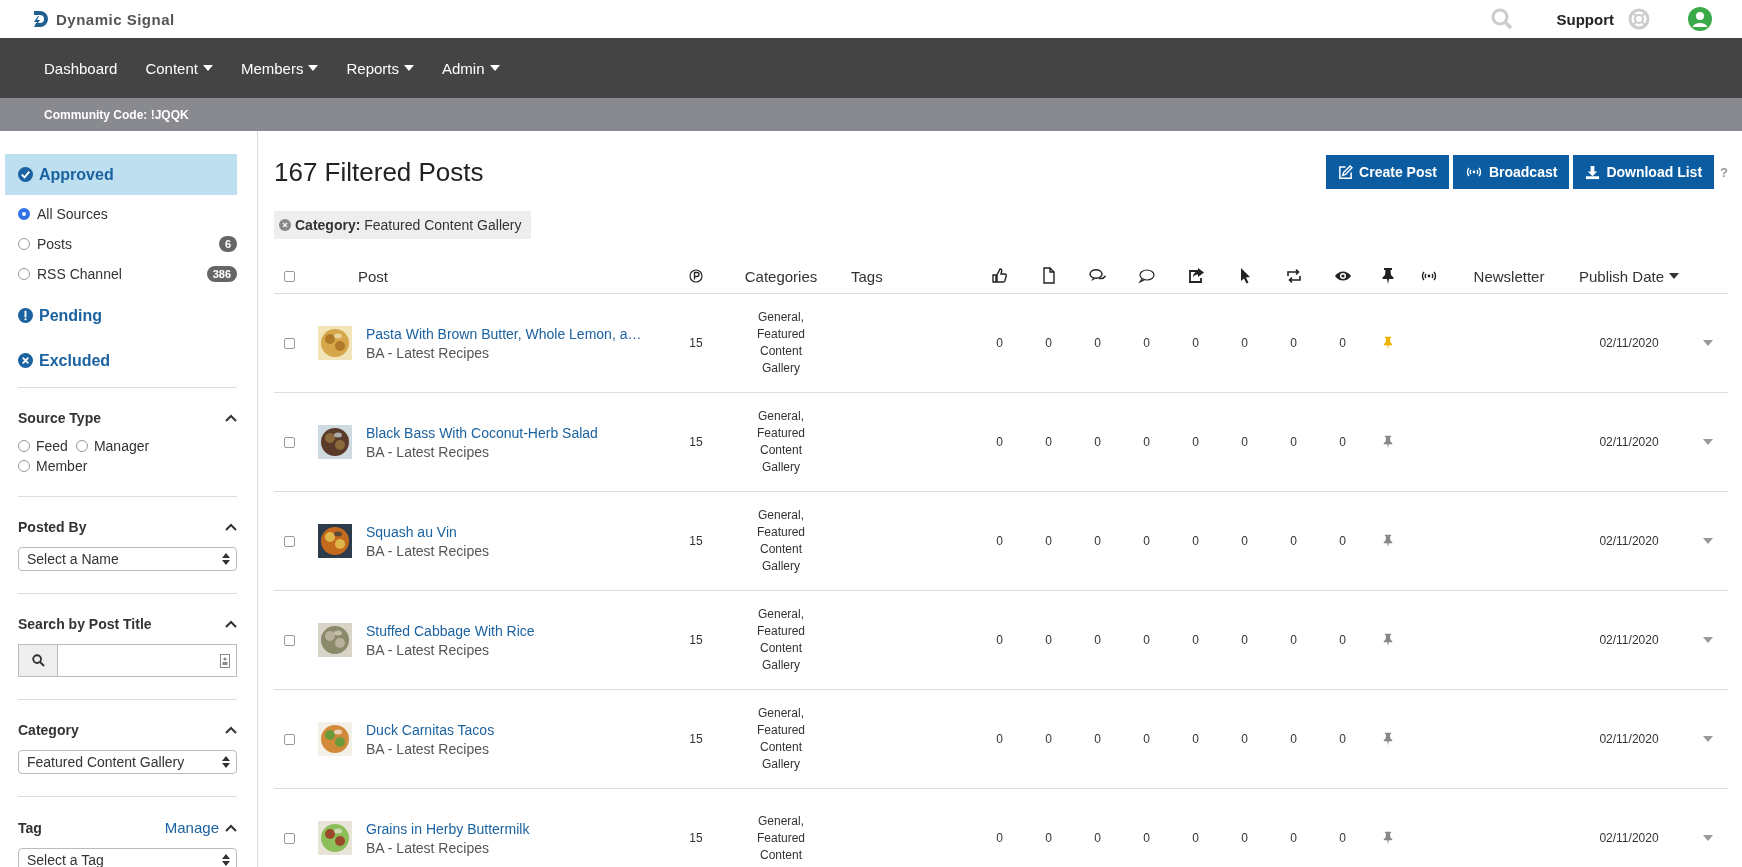  I want to click on select-dropdown: Select a Name, so click(127, 559).